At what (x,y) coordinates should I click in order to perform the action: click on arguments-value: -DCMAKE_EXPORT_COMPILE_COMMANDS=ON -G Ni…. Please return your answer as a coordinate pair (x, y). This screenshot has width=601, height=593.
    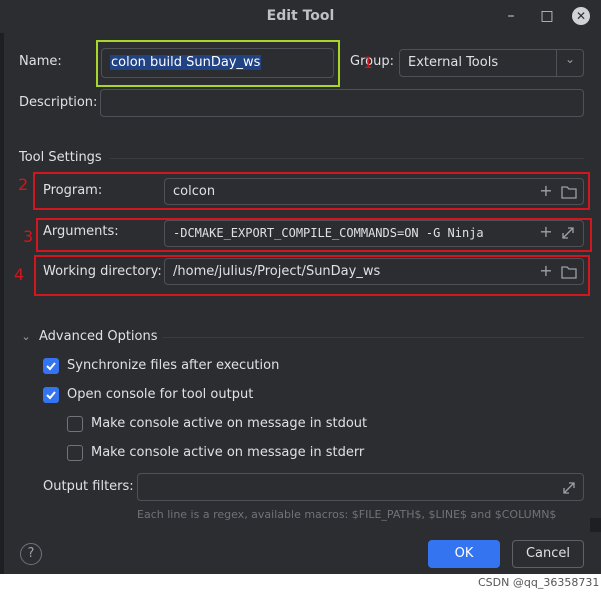
    Looking at the image, I should click on (328, 233).